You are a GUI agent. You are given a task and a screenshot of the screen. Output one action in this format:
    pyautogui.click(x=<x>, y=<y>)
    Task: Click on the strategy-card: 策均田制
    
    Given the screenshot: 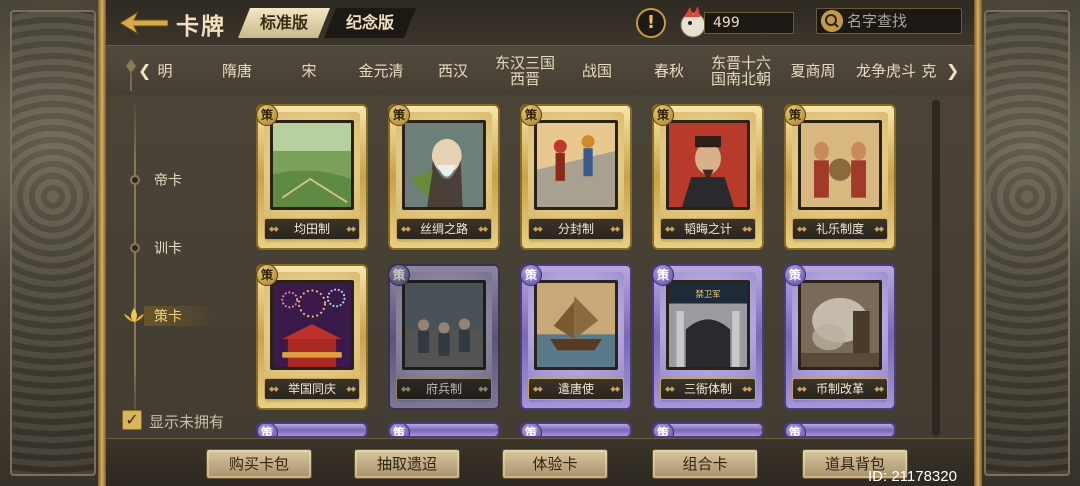 What is the action you would take?
    pyautogui.click(x=312, y=177)
    